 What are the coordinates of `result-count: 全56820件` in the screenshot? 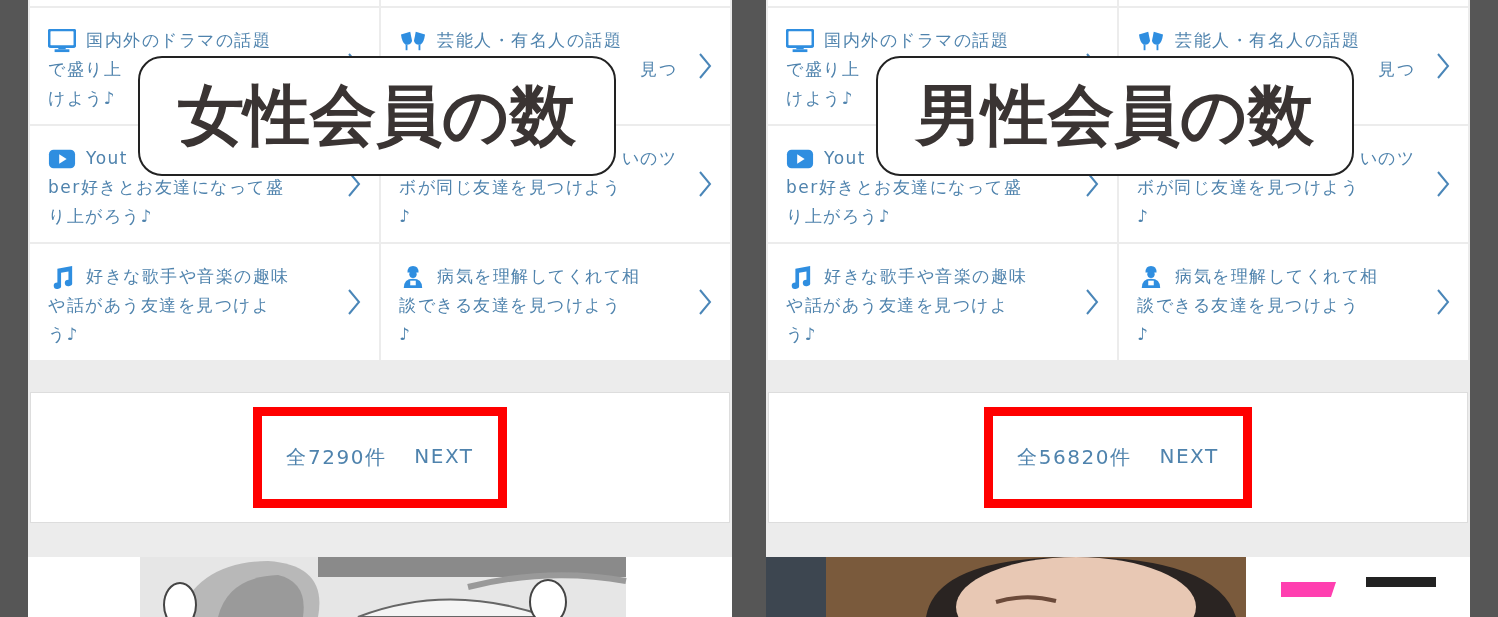 It's located at (1074, 457).